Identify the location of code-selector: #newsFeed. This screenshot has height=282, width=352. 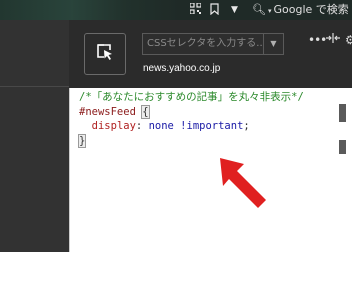
(107, 111).